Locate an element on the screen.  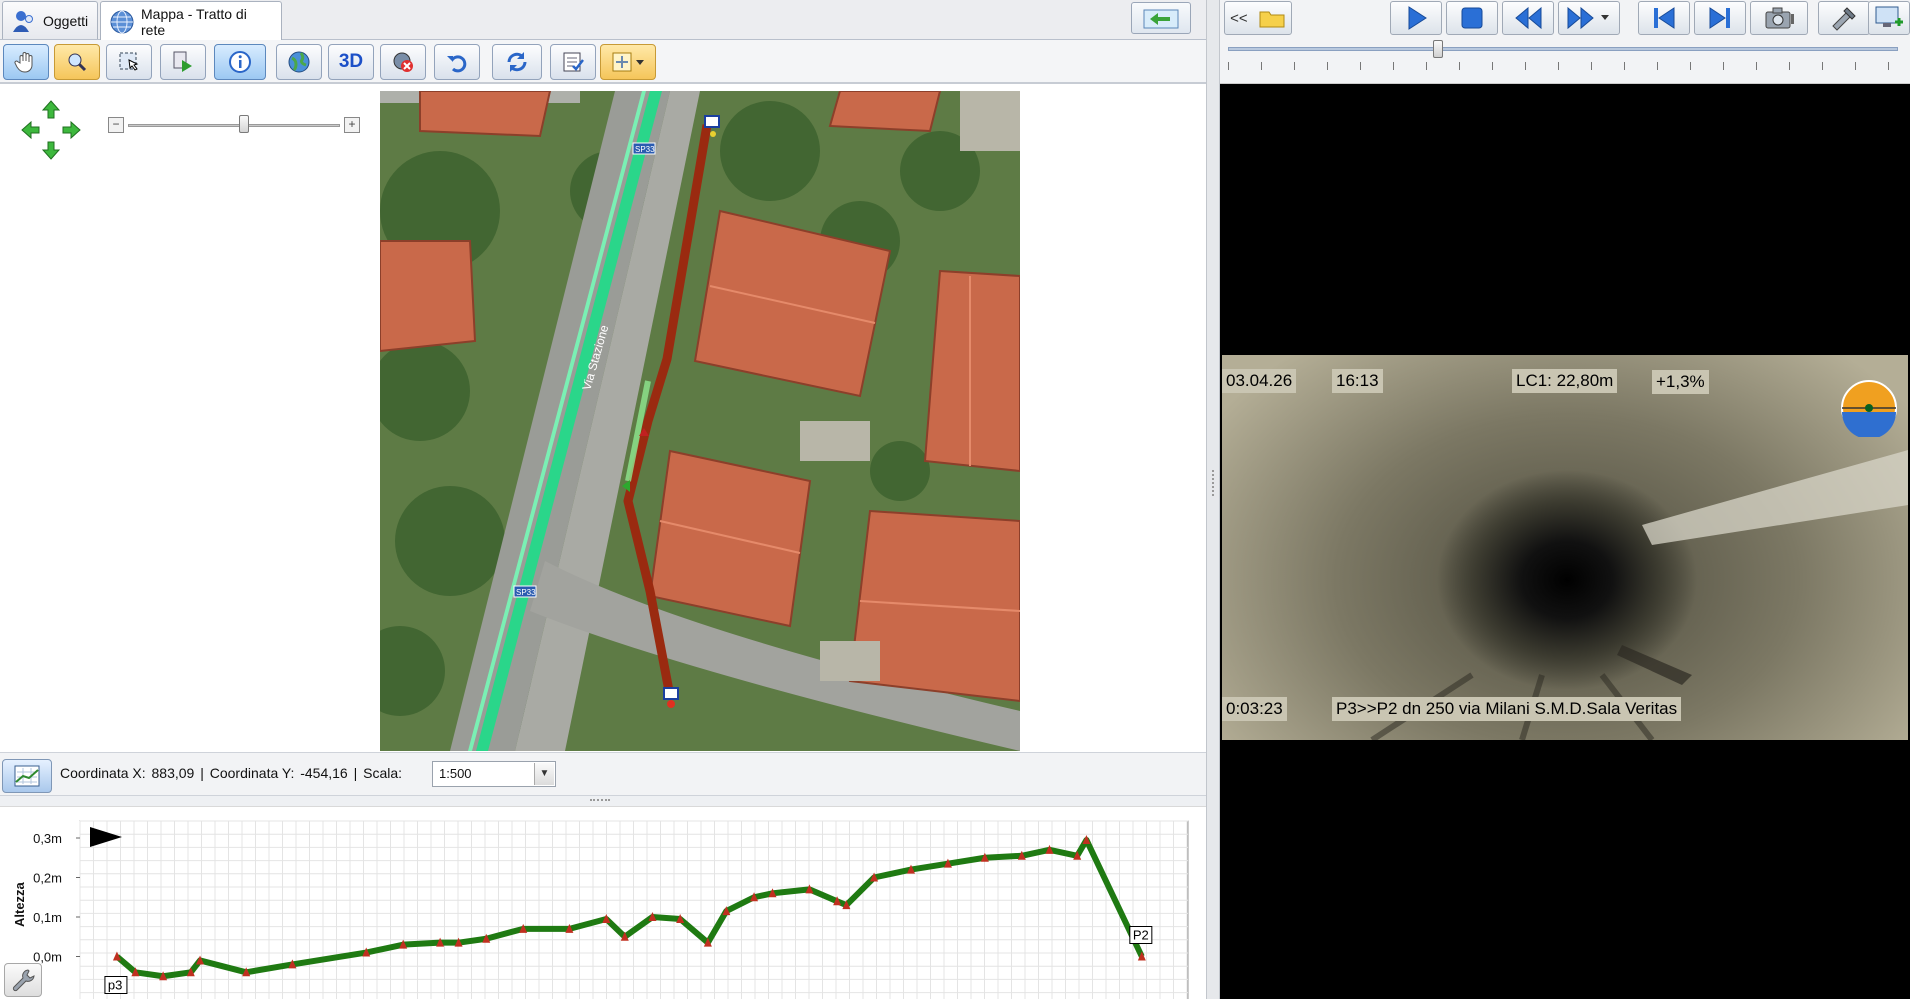
3d-button: 3D is located at coordinates (351, 62).